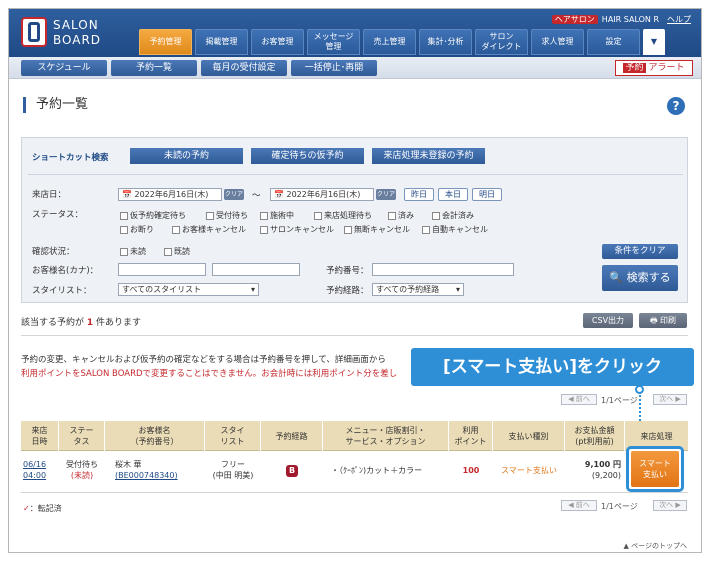 The height and width of the screenshot is (561, 710). Describe the element at coordinates (55, 105) in the screenshot. I see `page-title: 予約一覧` at that location.